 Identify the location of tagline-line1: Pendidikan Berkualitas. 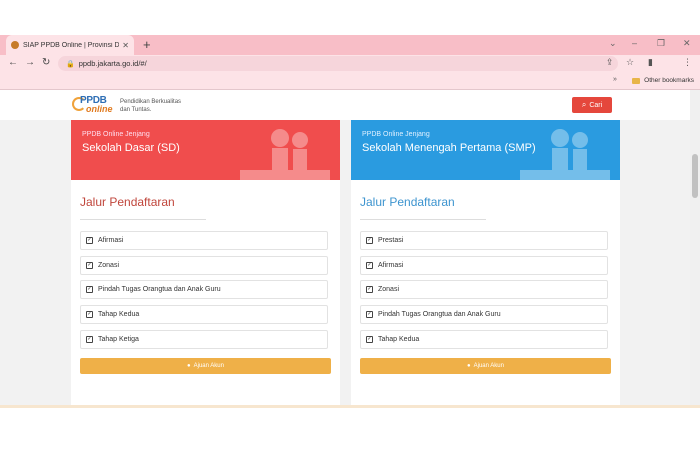
(151, 102).